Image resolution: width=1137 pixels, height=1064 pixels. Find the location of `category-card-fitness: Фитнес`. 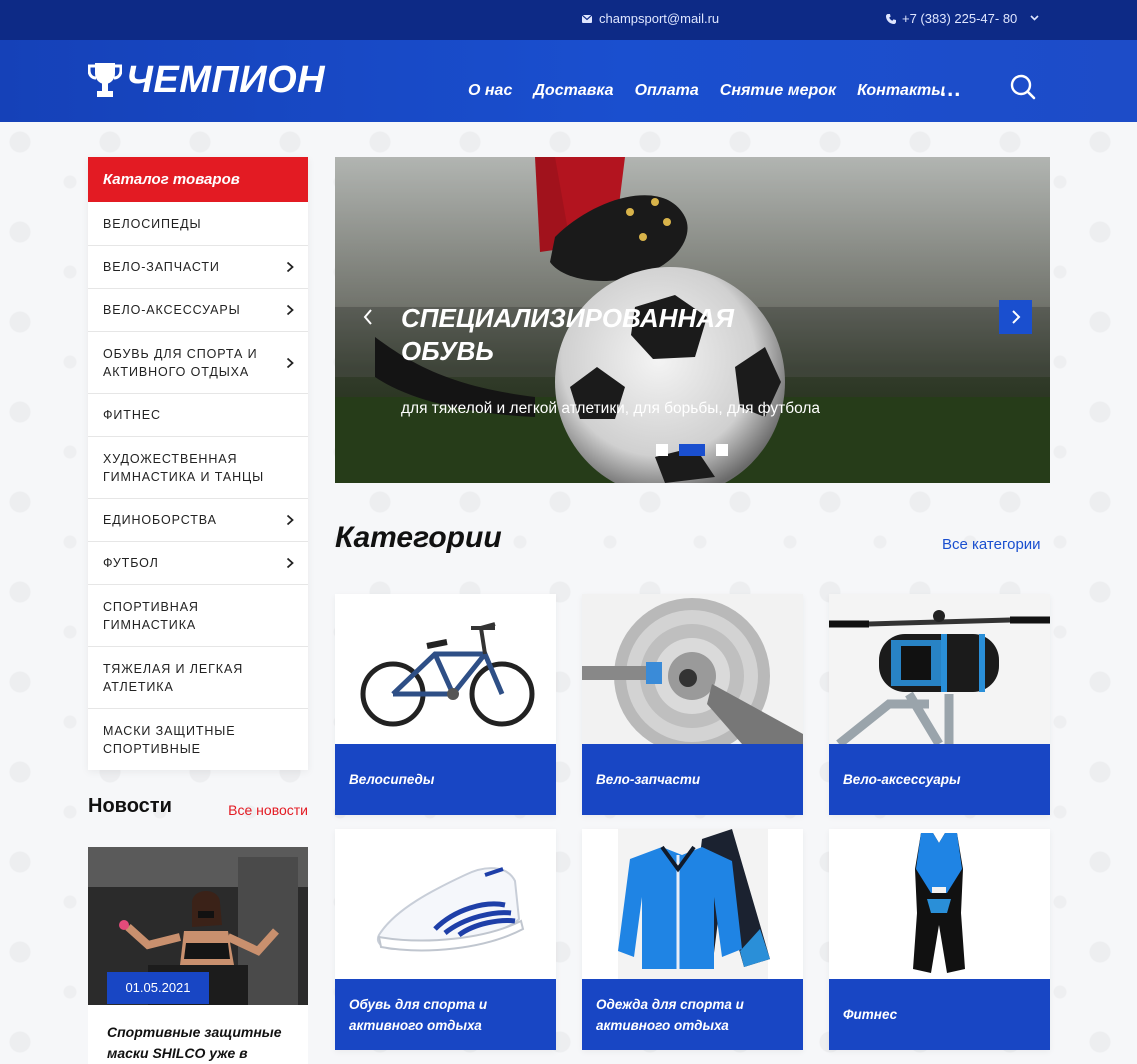

category-card-fitness: Фитнес is located at coordinates (939, 939).